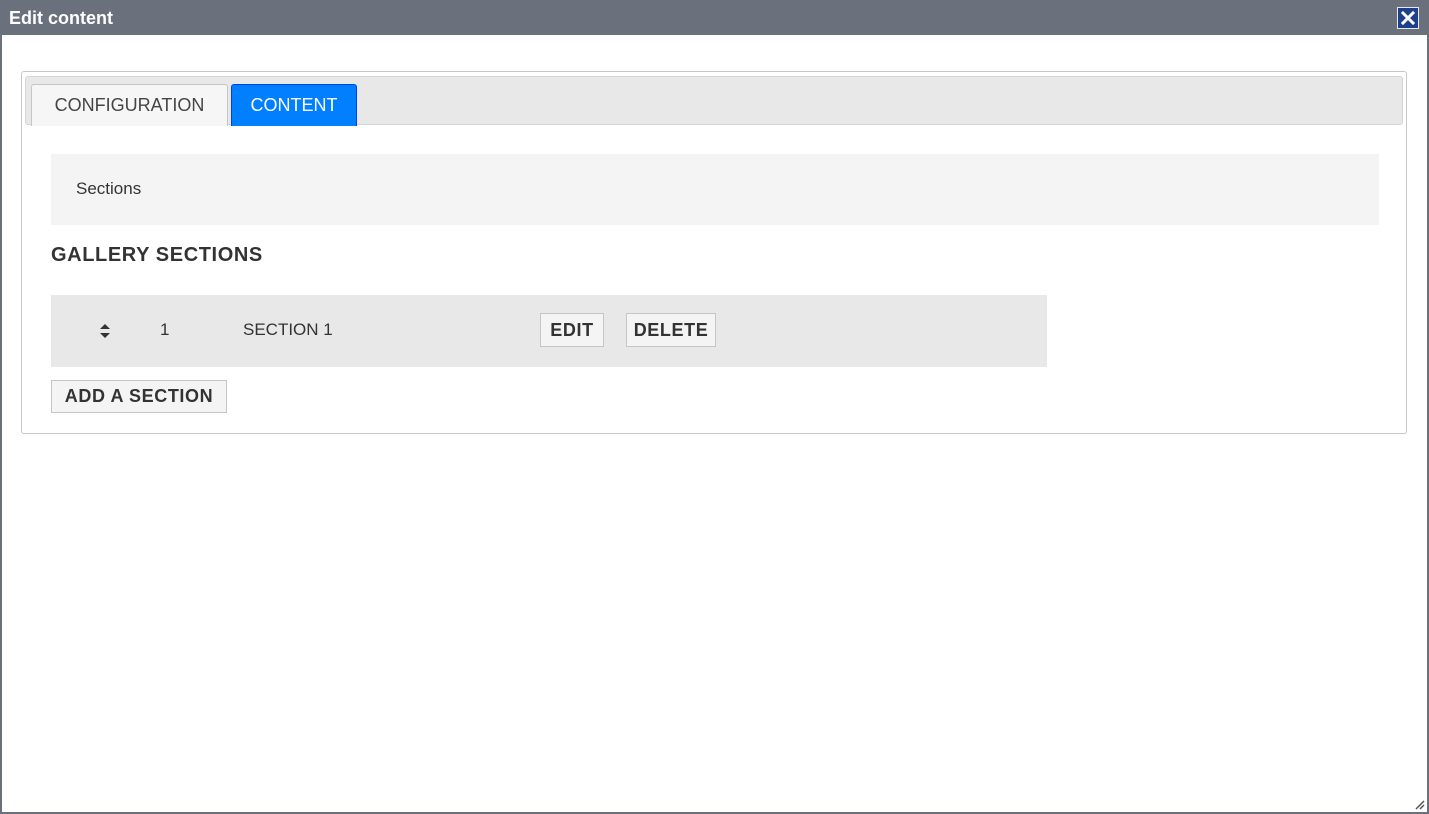 This screenshot has width=1429, height=814. I want to click on section-number: 1, so click(165, 329).